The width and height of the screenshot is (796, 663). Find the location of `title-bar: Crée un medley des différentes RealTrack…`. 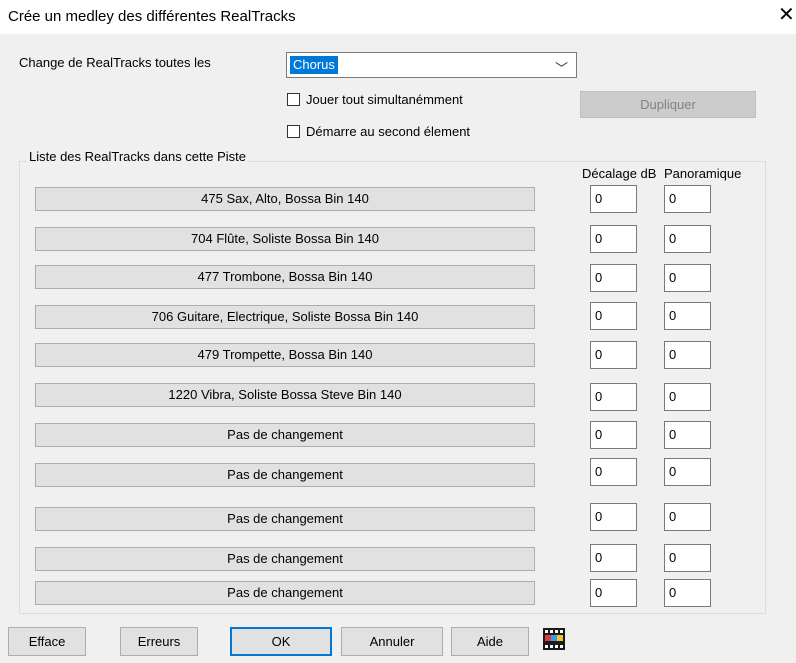

title-bar: Crée un medley des différentes RealTrack… is located at coordinates (398, 17).